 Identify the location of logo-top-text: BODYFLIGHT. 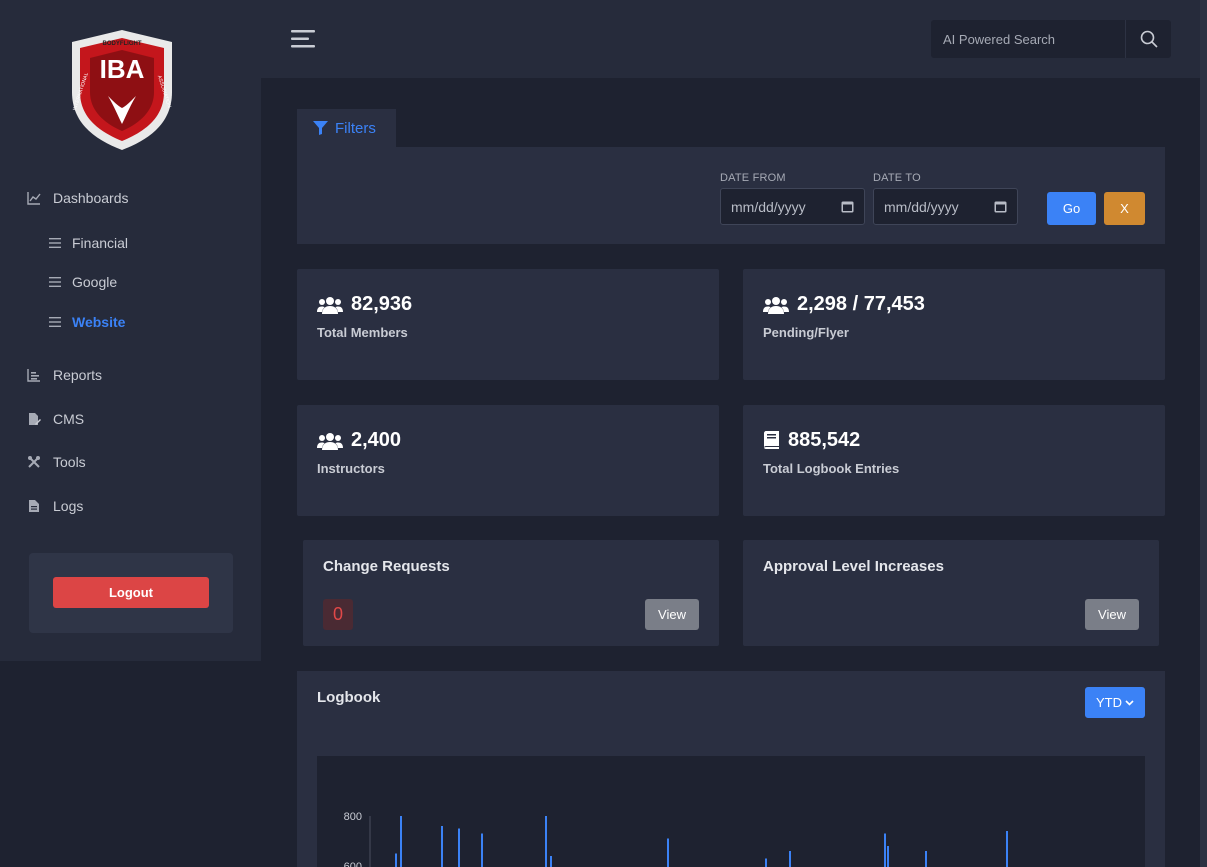
(122, 44).